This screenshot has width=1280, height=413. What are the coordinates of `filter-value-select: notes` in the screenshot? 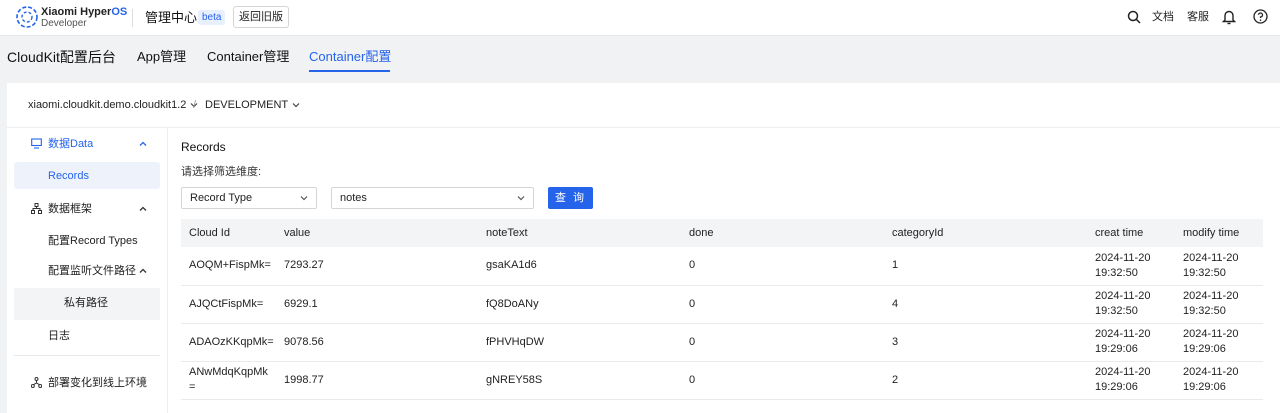 It's located at (432, 198).